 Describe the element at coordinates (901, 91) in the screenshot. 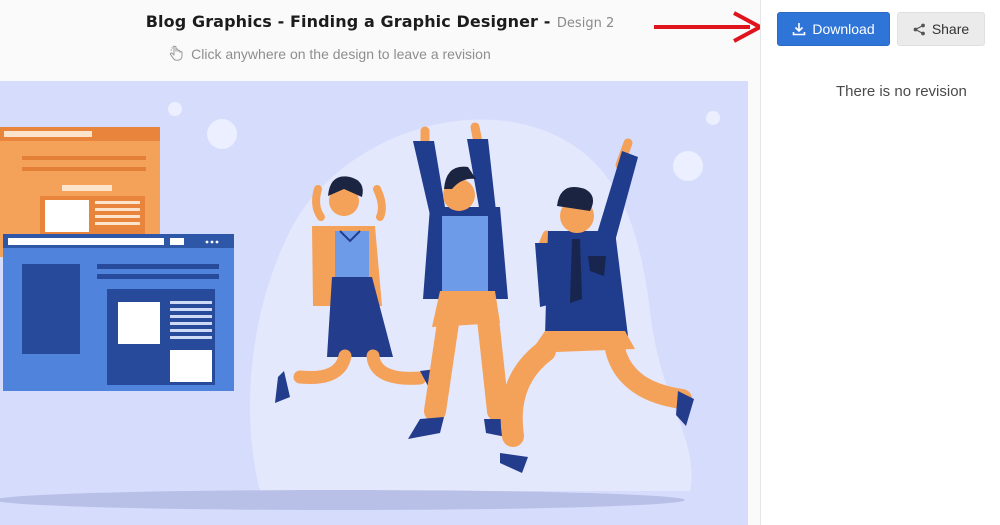

I see `no-revision-message: There is no revision` at that location.